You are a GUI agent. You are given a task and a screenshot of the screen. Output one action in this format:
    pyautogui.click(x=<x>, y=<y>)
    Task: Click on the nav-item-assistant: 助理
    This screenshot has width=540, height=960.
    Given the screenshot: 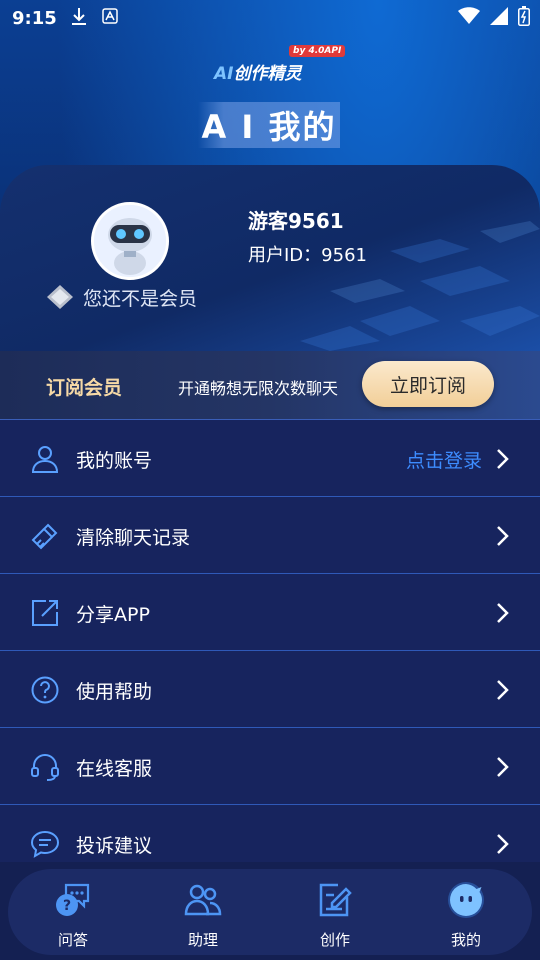 What is the action you would take?
    pyautogui.click(x=203, y=912)
    